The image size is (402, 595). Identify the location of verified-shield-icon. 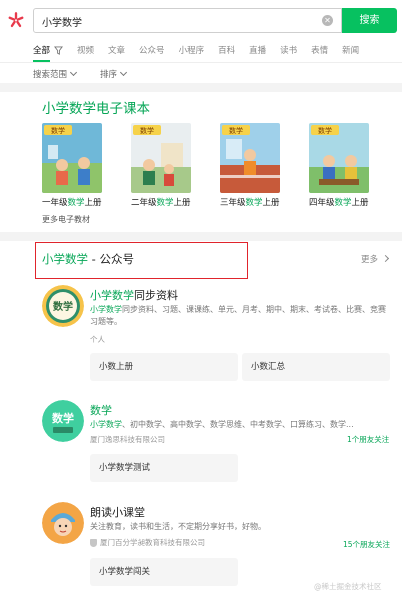
(93, 542).